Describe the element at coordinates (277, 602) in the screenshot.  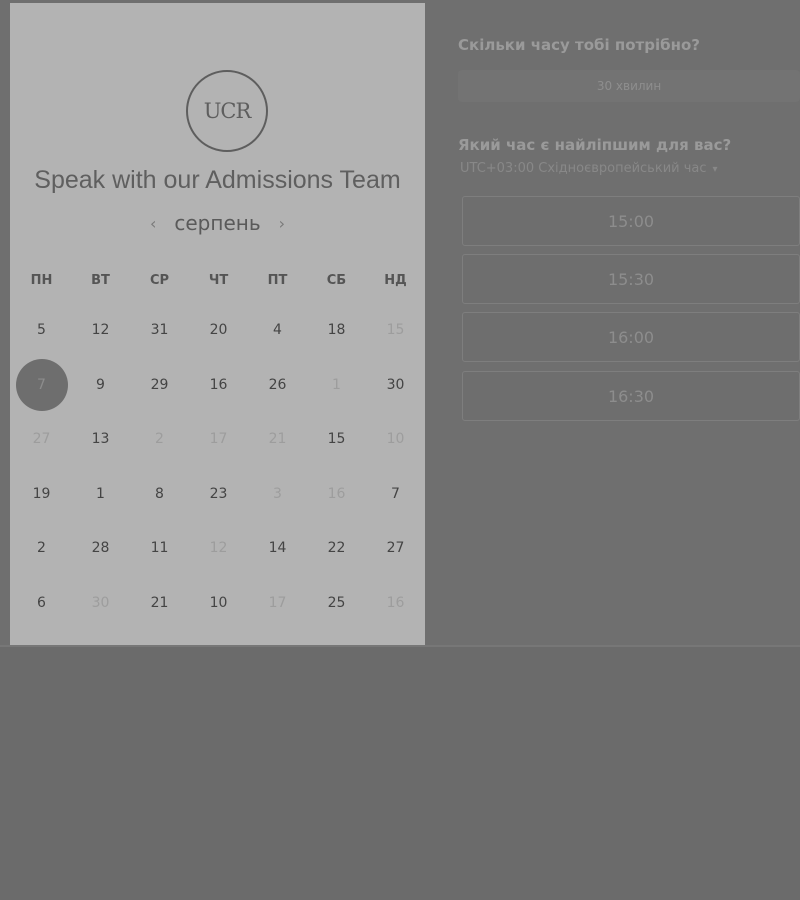
I see `calendar-day-number: 17` at that location.